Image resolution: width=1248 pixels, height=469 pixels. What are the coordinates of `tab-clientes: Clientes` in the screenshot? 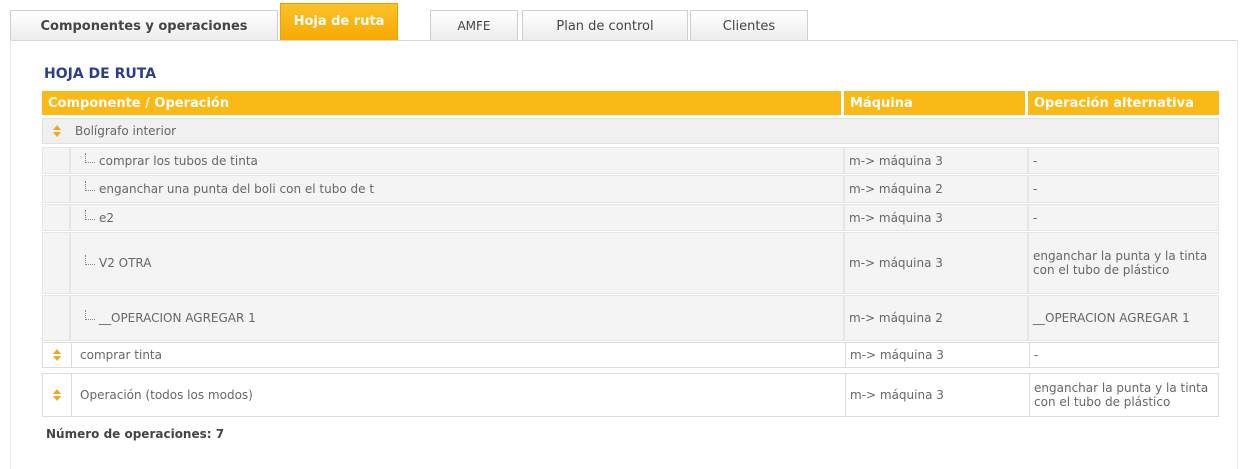 It's located at (749, 25).